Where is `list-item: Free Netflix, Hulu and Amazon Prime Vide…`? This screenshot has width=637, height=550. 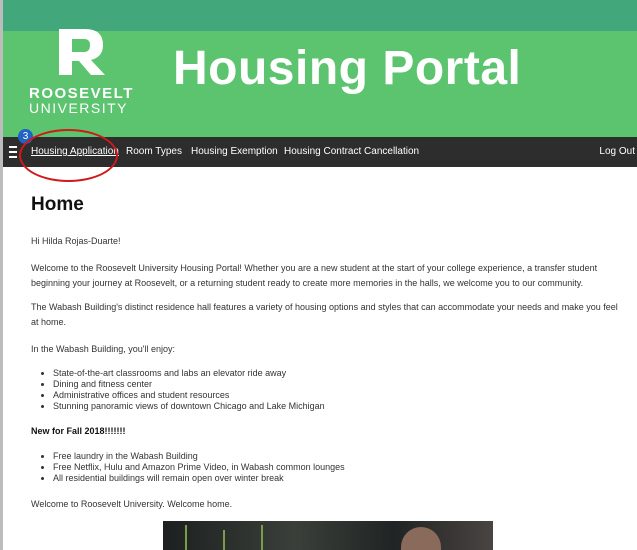
list-item: Free Netflix, Hulu and Amazon Prime Vide… is located at coordinates (199, 467).